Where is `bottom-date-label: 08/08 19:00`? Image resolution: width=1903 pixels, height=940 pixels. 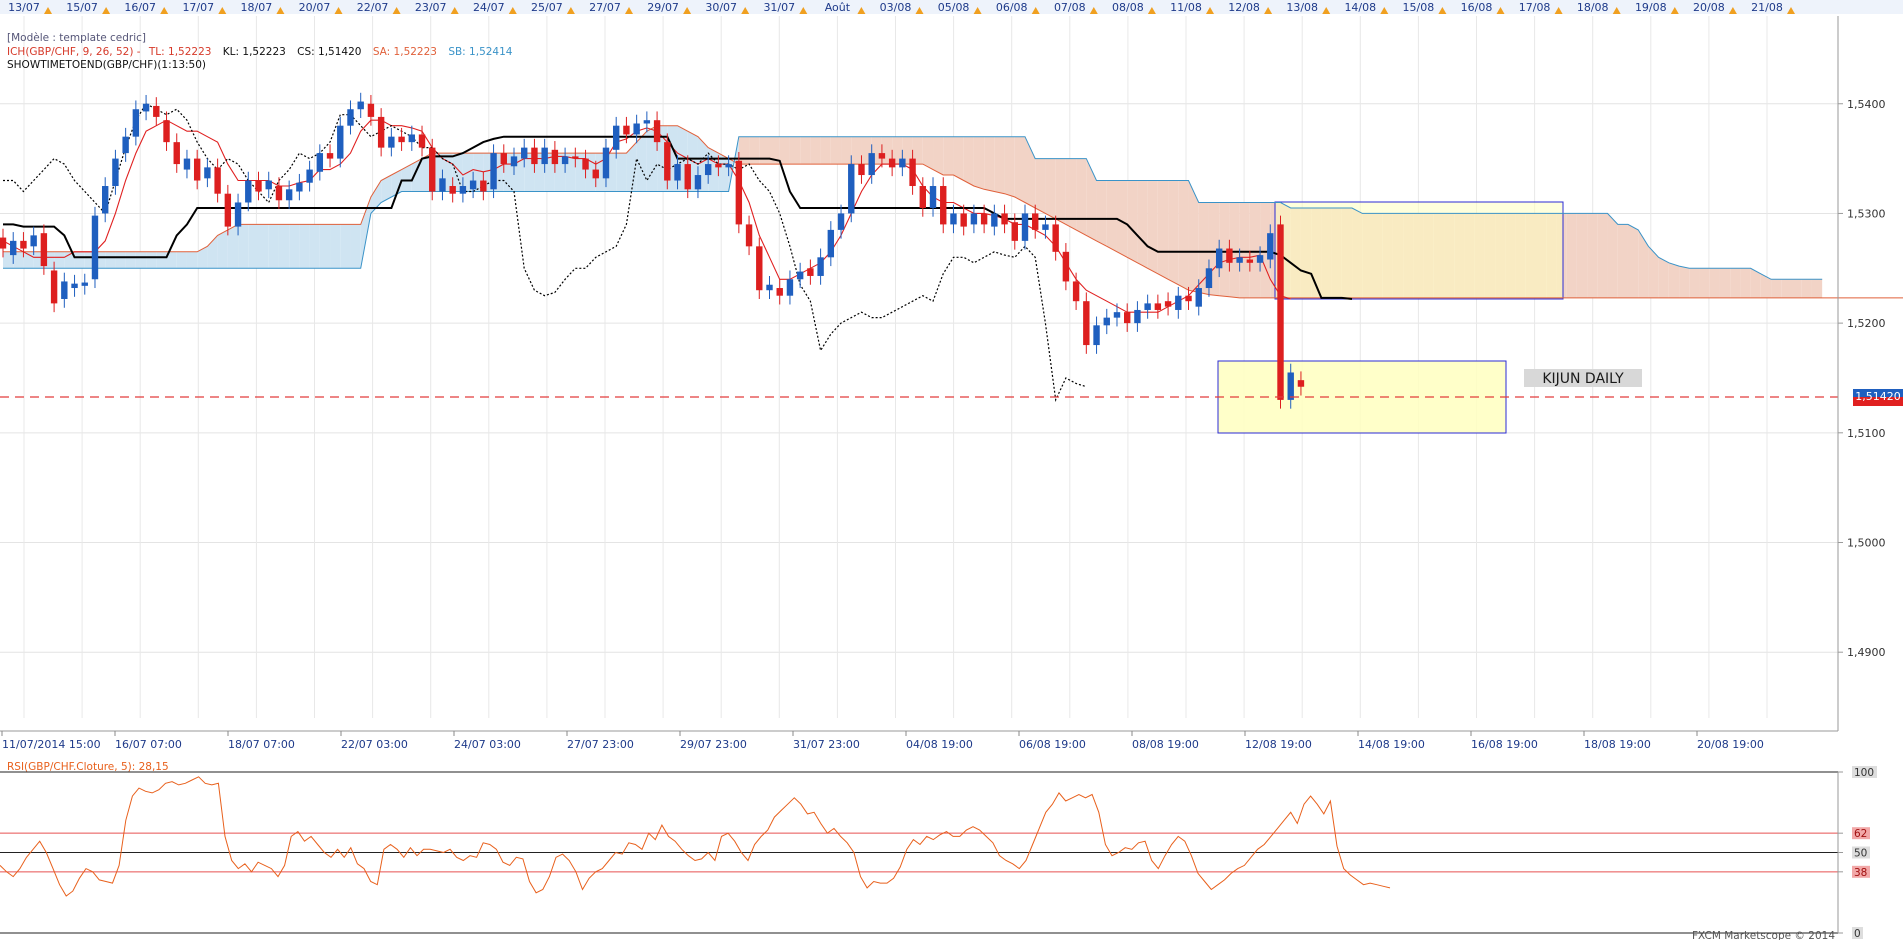 bottom-date-label: 08/08 19:00 is located at coordinates (1165, 744).